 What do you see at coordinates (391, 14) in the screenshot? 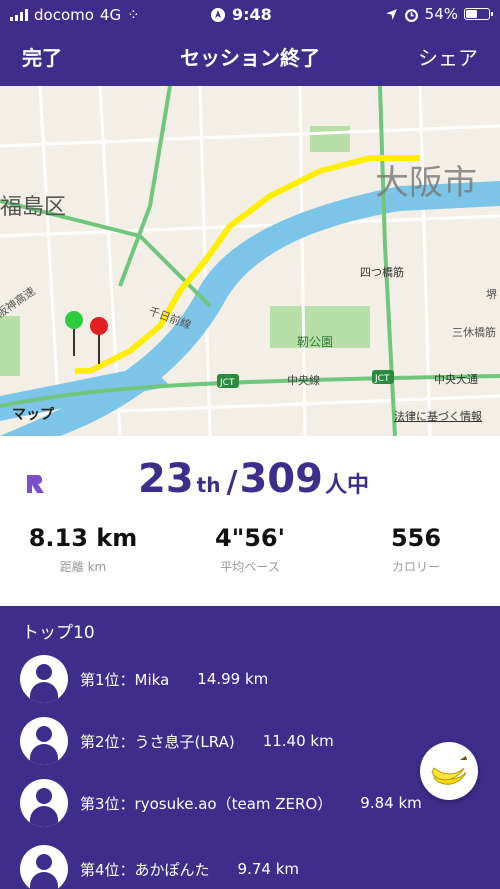
I see `location-icon` at bounding box center [391, 14].